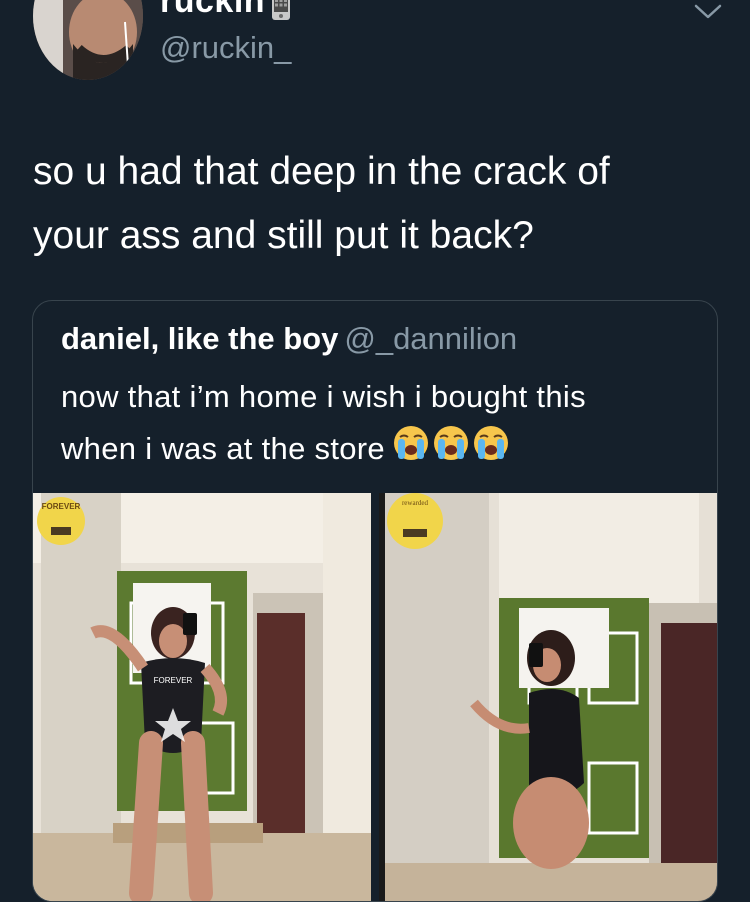 The image size is (750, 902). I want to click on tweet-text-line: so u had that deep in the crack of, so click(321, 171).